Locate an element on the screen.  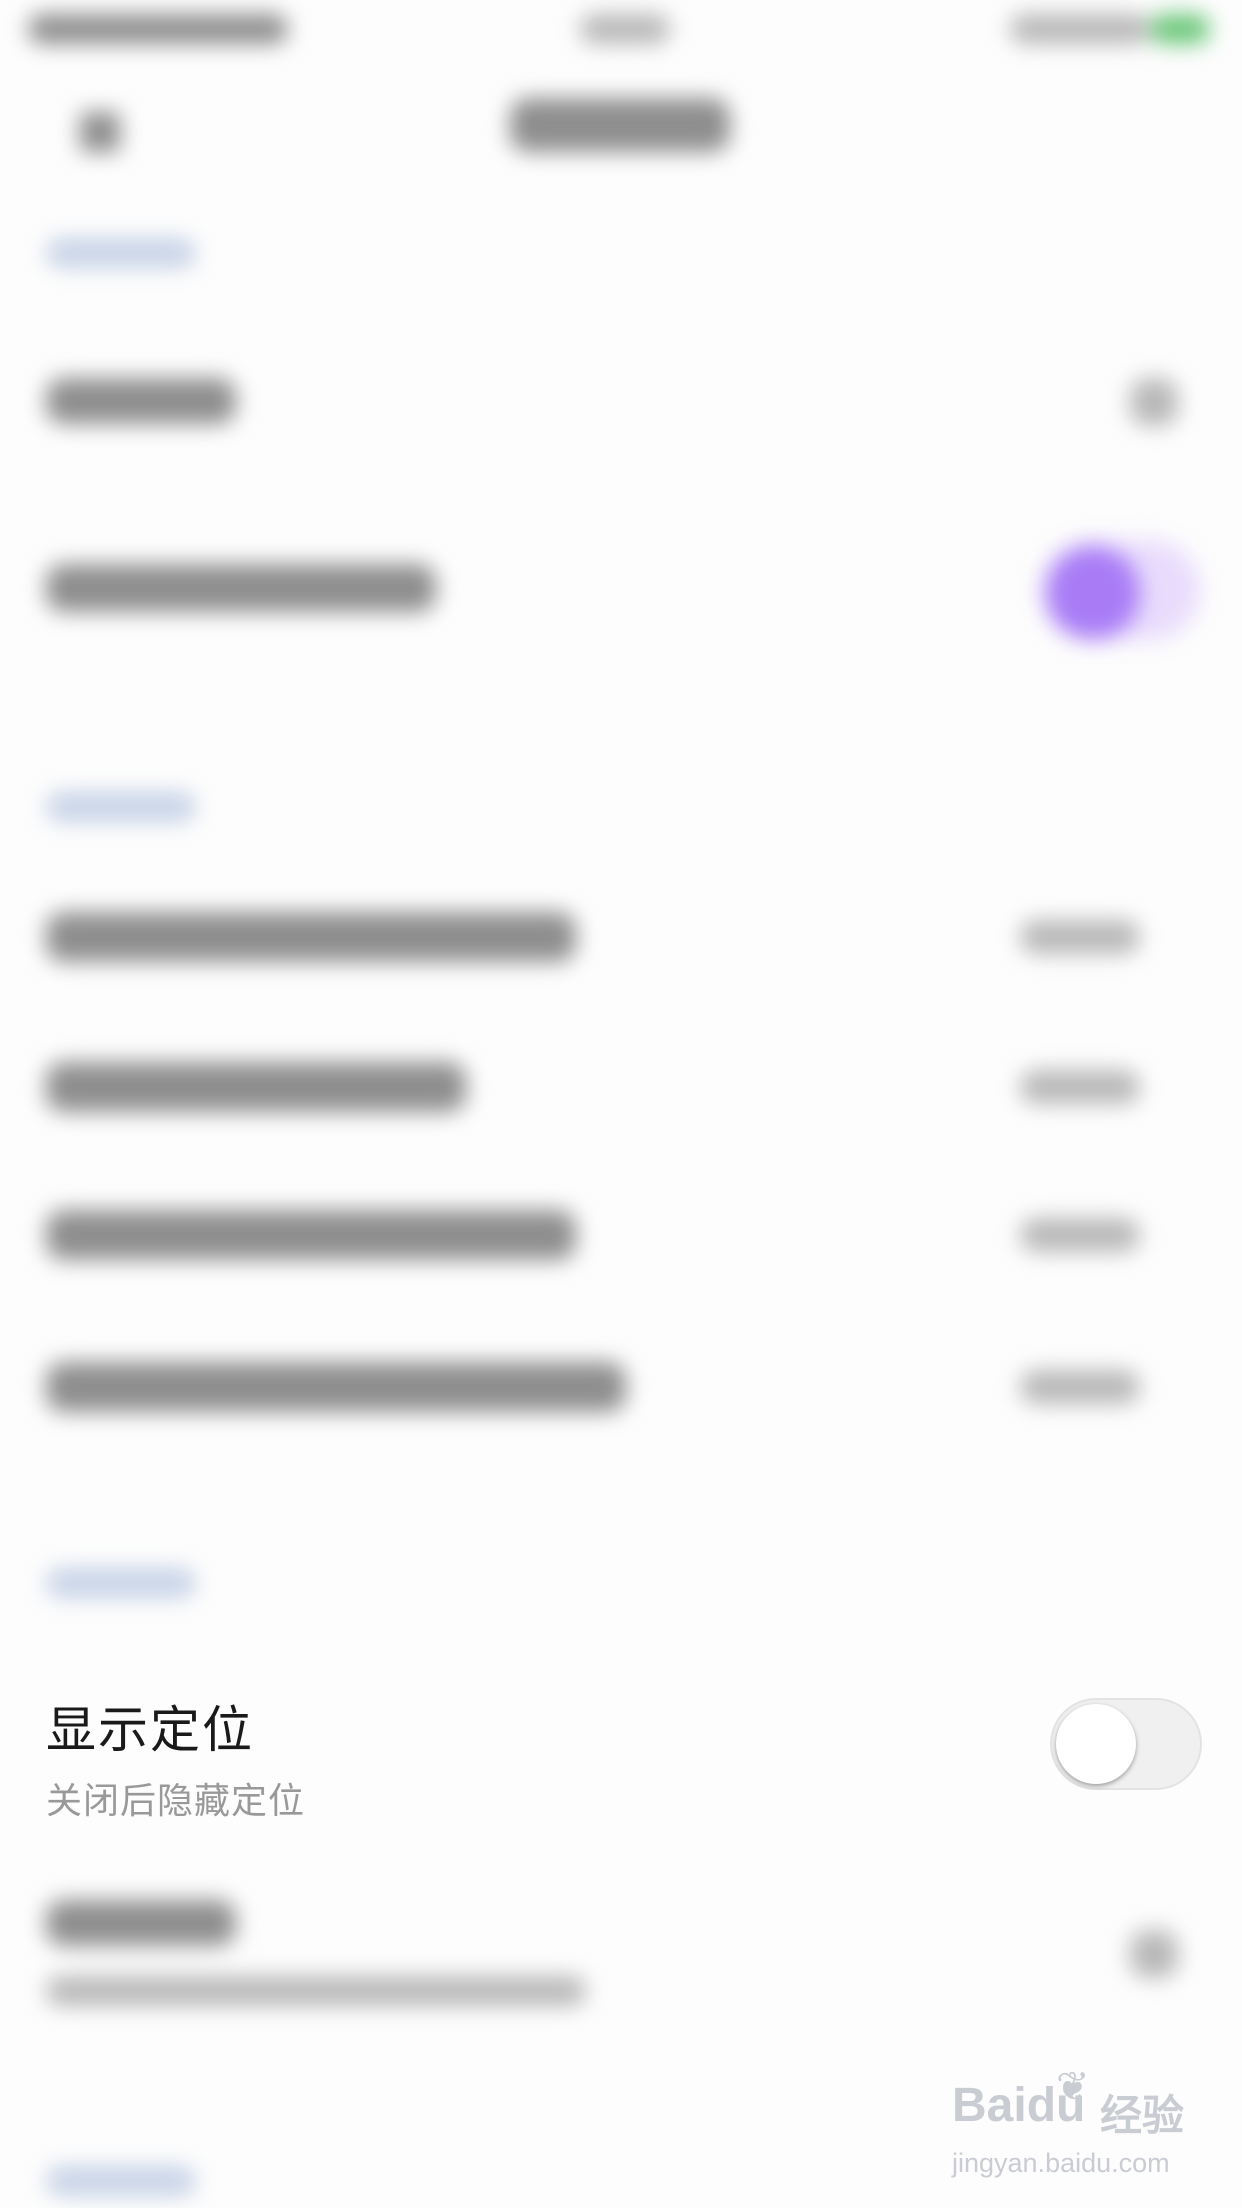
status-bar-time is located at coordinates (625, 29).